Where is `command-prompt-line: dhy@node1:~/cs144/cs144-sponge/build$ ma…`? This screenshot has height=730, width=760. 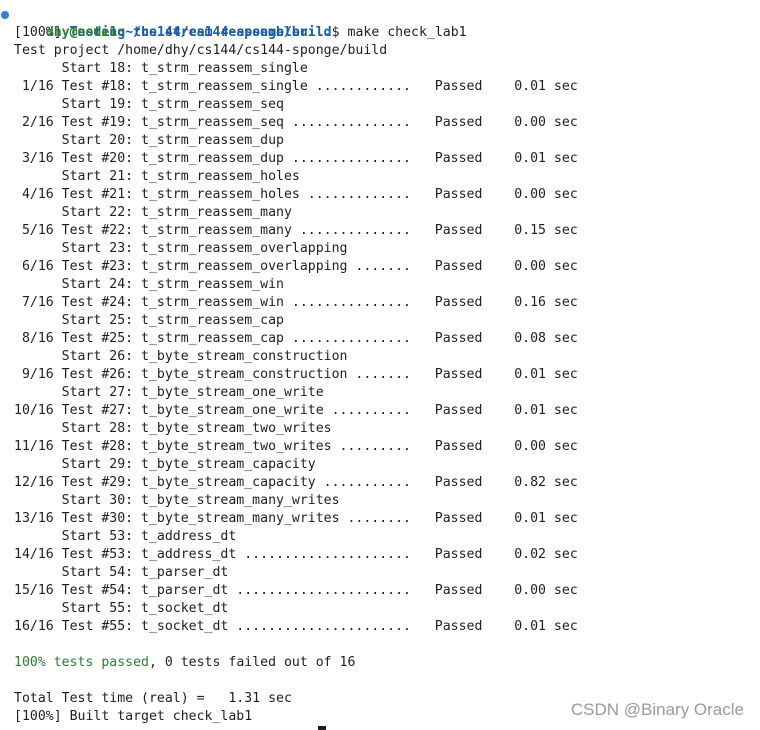
command-prompt-line: dhy@node1:~/cs144/cs144-sponge/build$ ma… is located at coordinates (380, 23).